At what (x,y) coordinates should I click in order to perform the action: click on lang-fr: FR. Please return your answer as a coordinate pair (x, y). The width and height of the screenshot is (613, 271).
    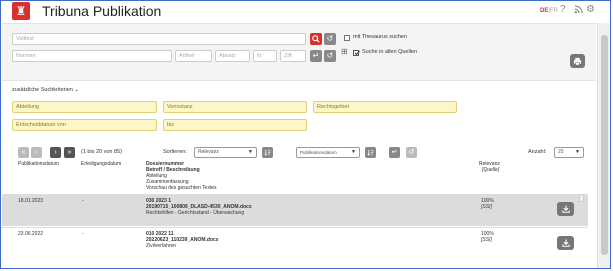
    Looking at the image, I should click on (554, 11).